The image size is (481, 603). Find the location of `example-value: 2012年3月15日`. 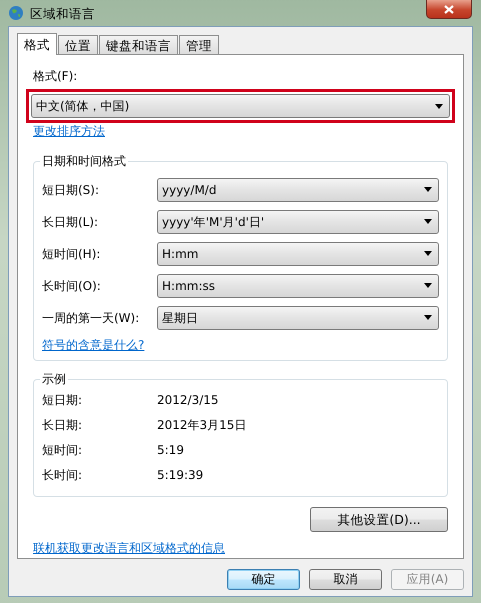

example-value: 2012年3月15日 is located at coordinates (201, 425).